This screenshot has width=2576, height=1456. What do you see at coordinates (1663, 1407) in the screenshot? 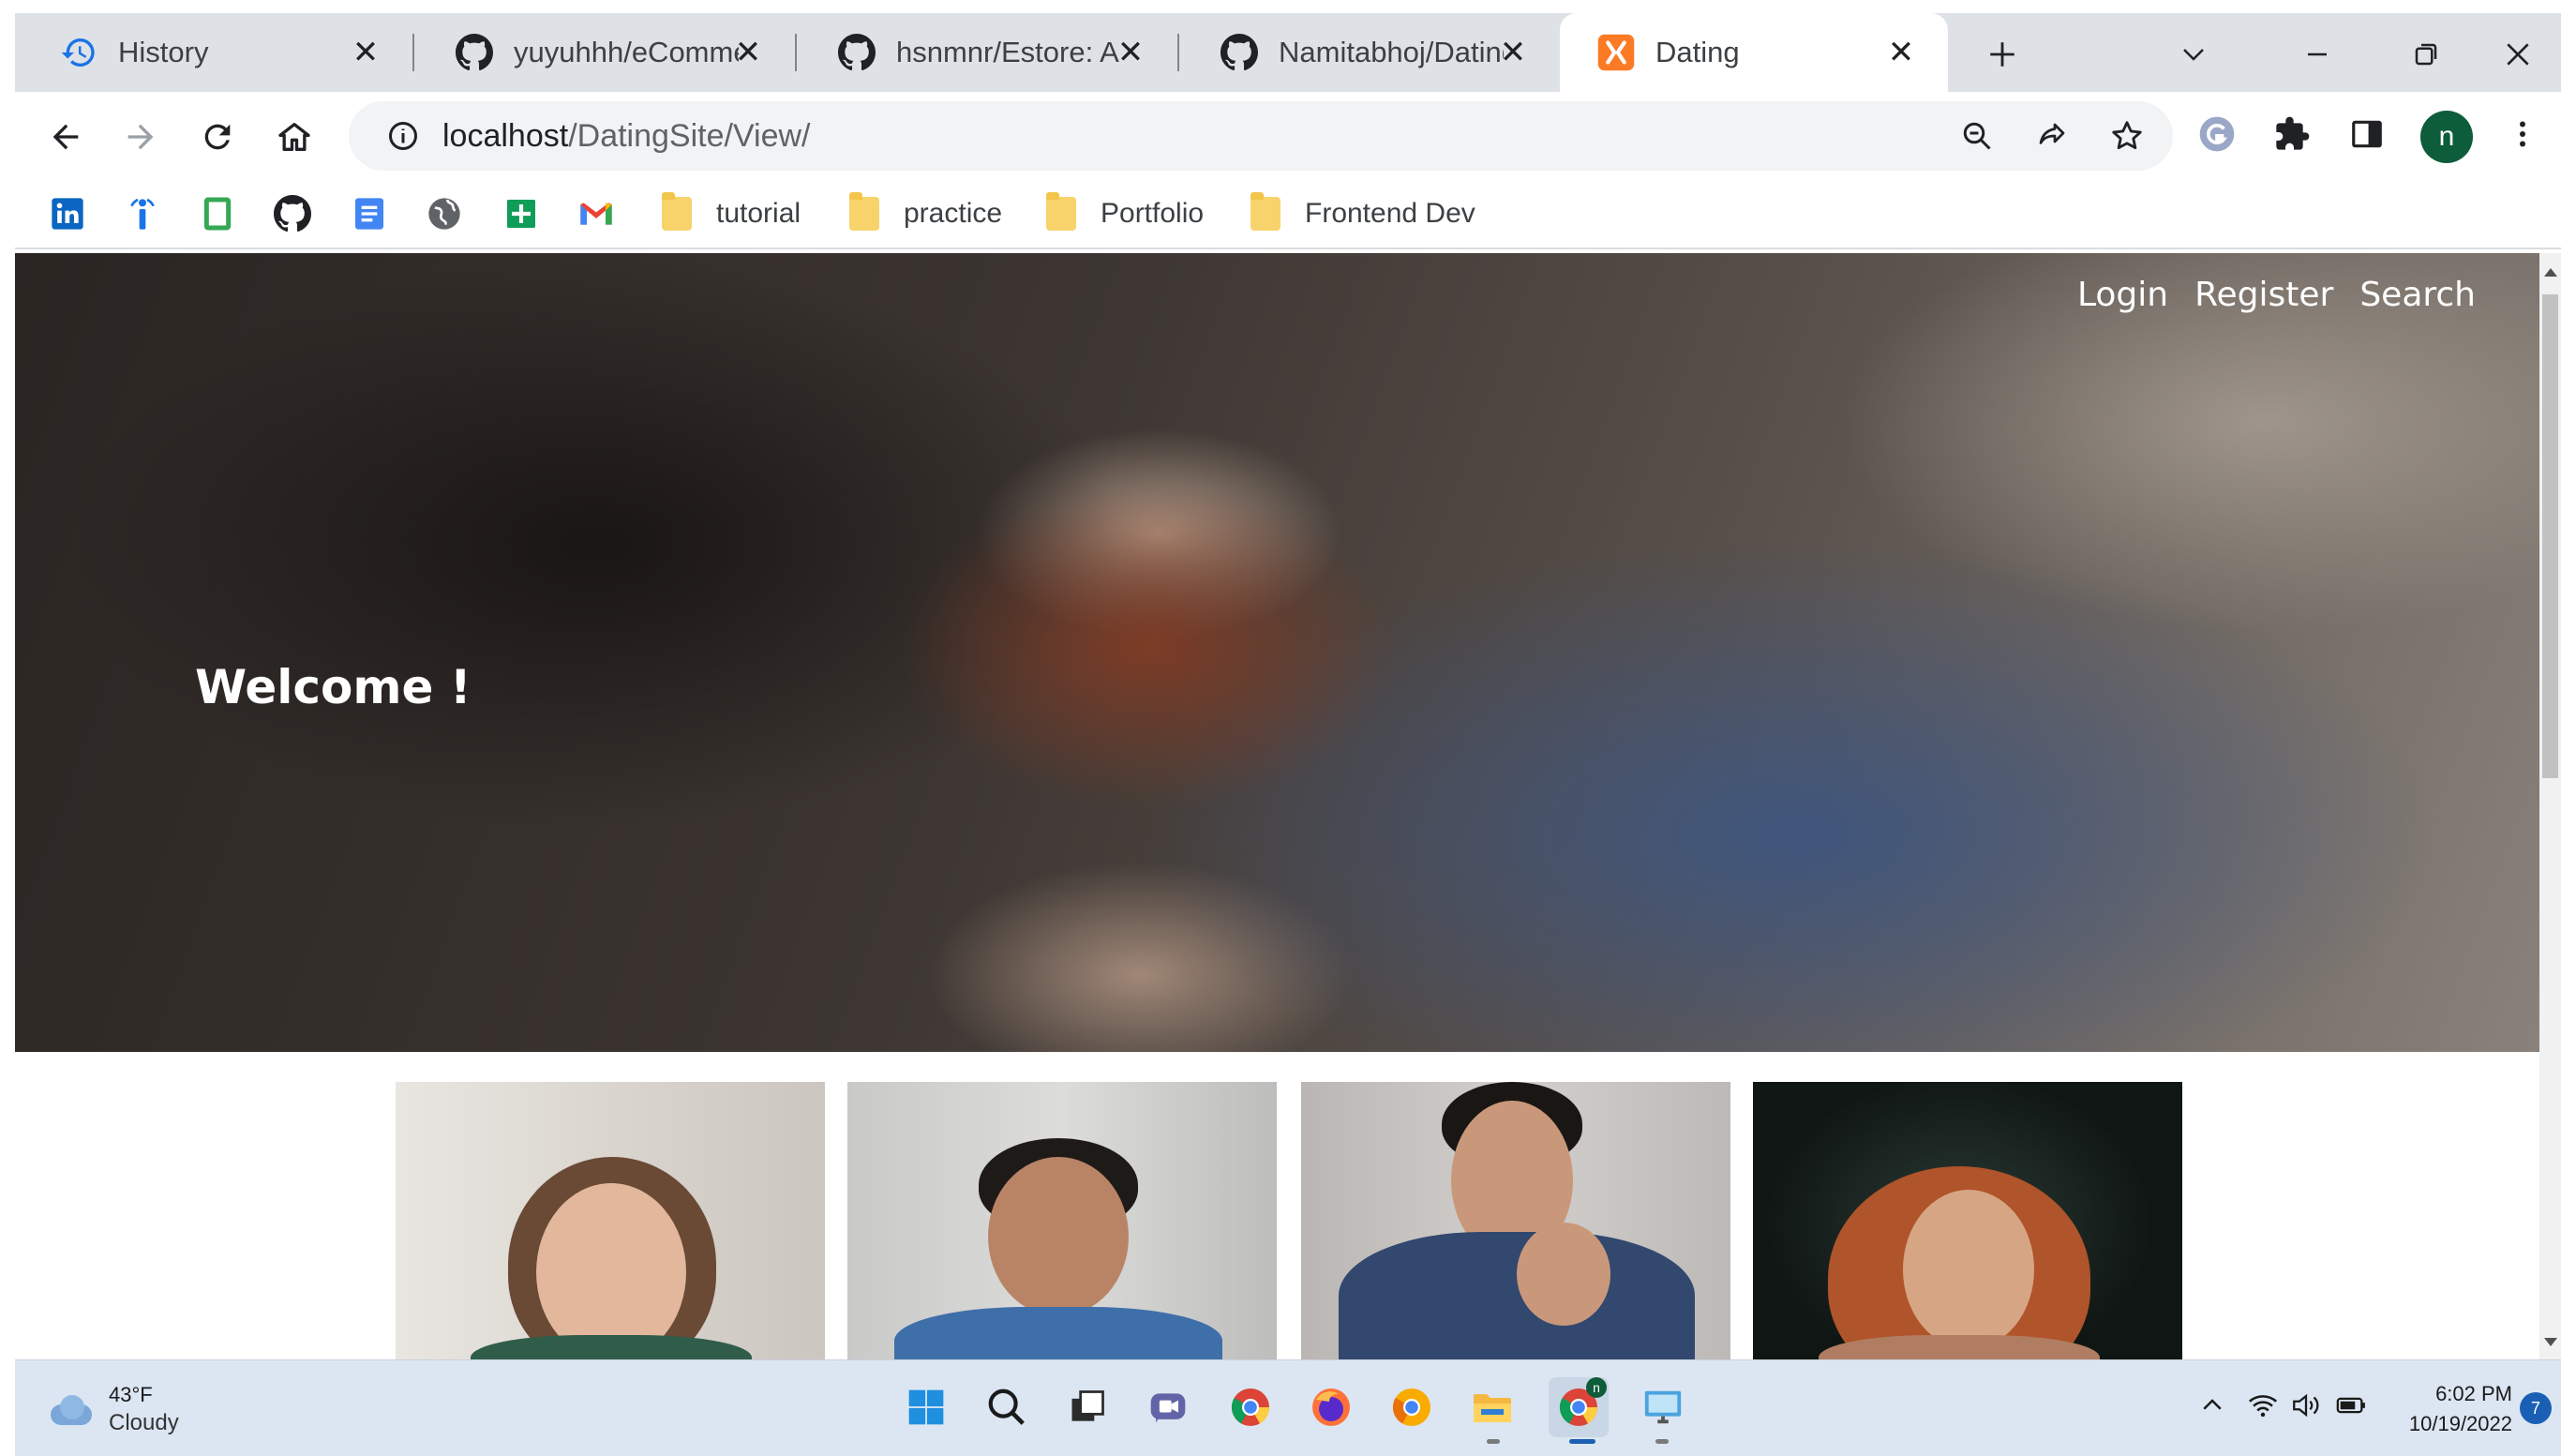
I see `remote-desktop-icon` at bounding box center [1663, 1407].